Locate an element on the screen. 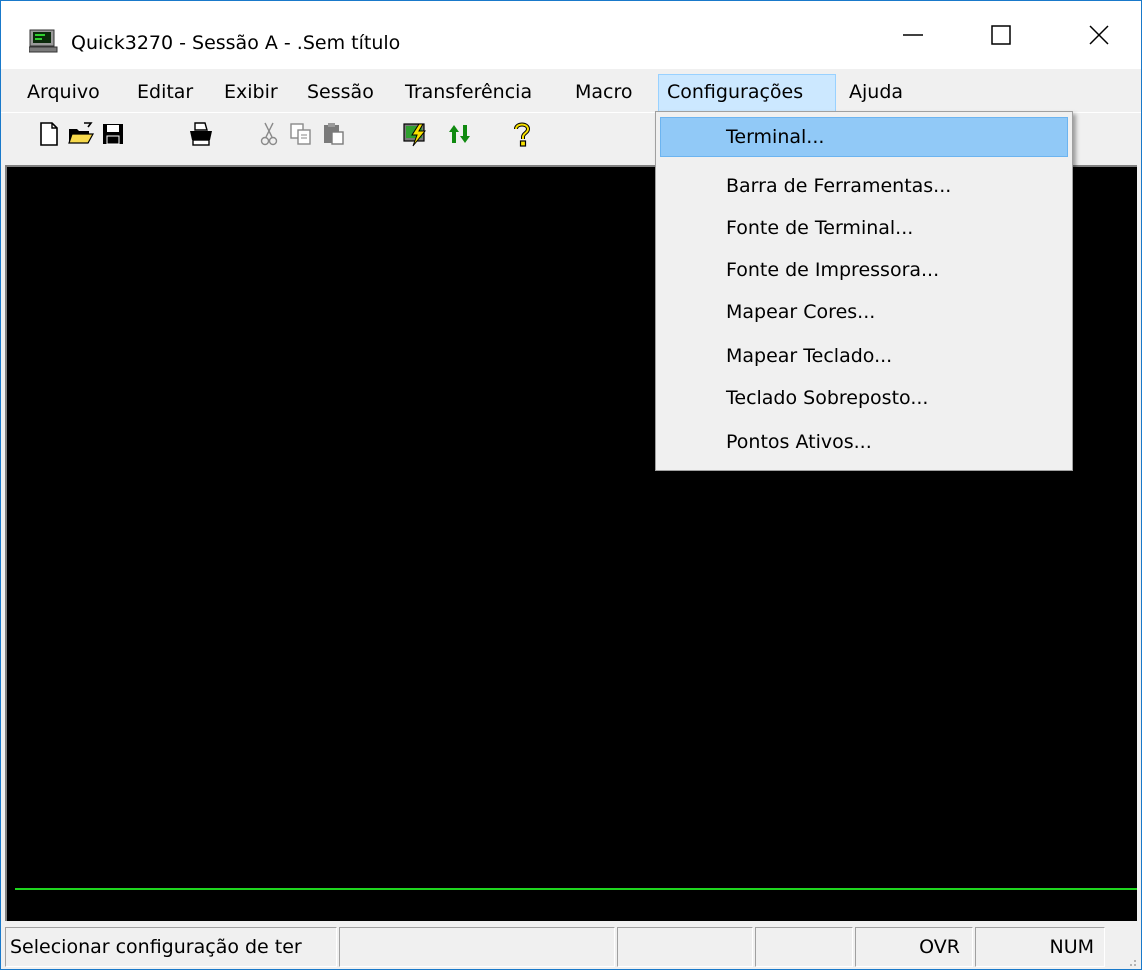 The width and height of the screenshot is (1142, 970). copy-button is located at coordinates (301, 136).